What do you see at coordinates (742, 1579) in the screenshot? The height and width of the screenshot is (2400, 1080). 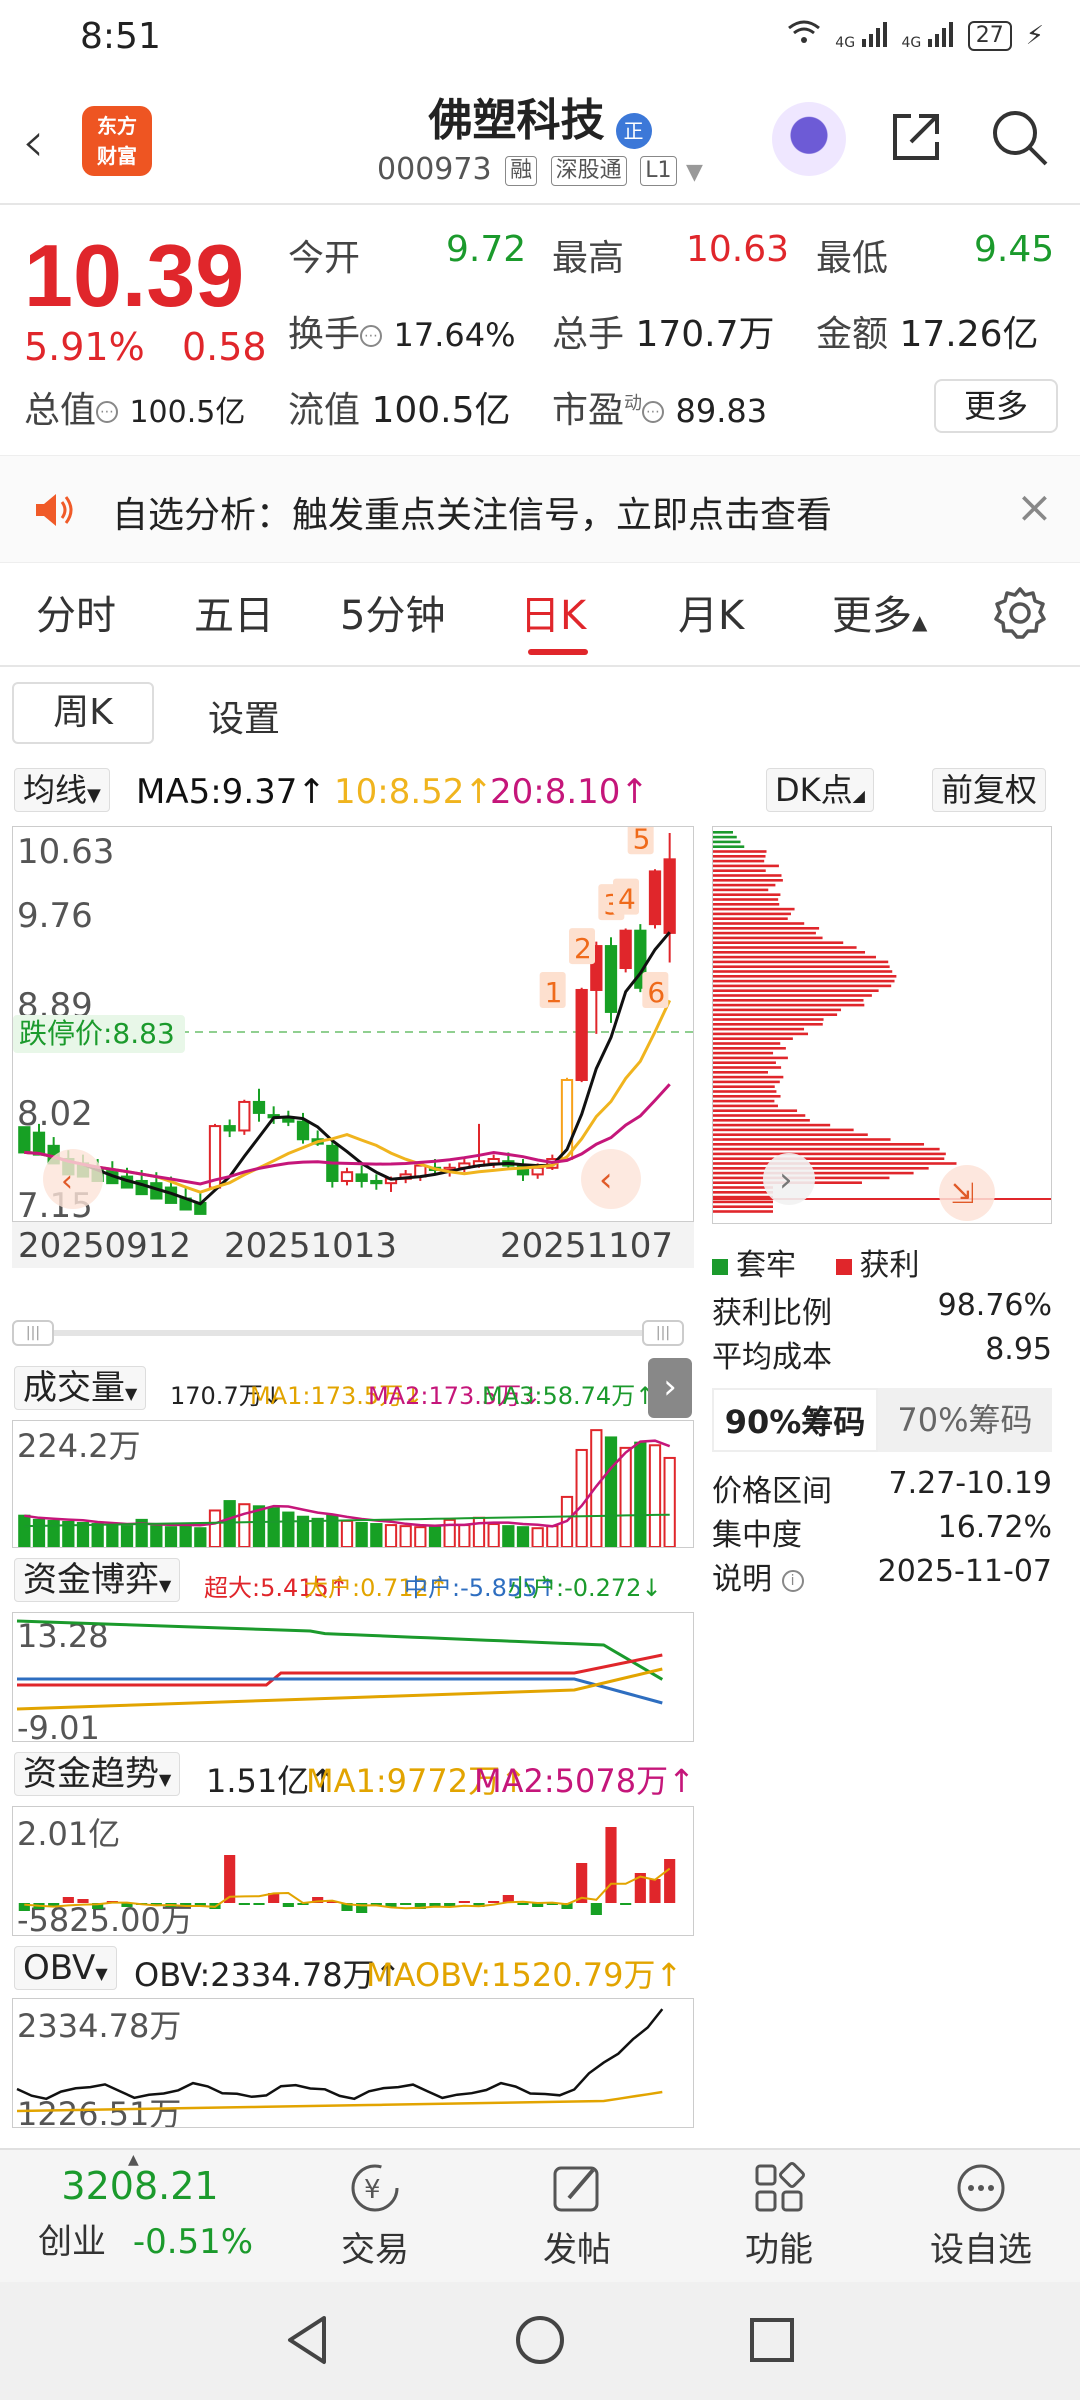 I see `note-label: 说明` at bounding box center [742, 1579].